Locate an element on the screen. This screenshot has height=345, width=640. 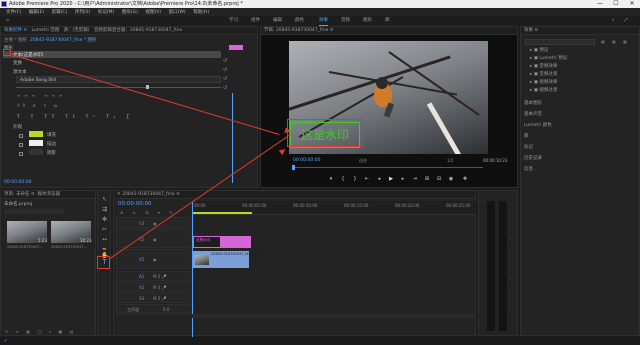
workspace-tab-assembly: 组件 is located at coordinates (255, 20).